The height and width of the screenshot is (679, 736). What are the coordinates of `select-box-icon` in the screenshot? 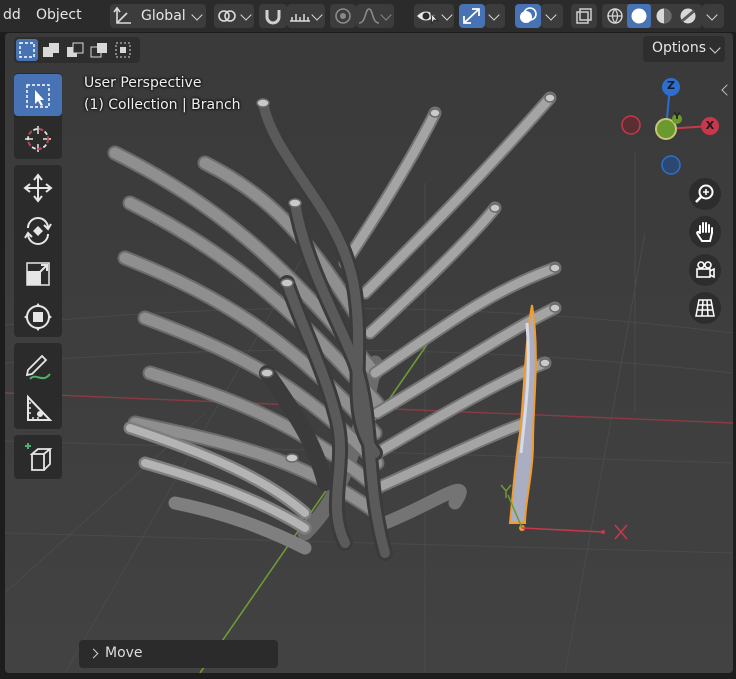 It's located at (38, 96).